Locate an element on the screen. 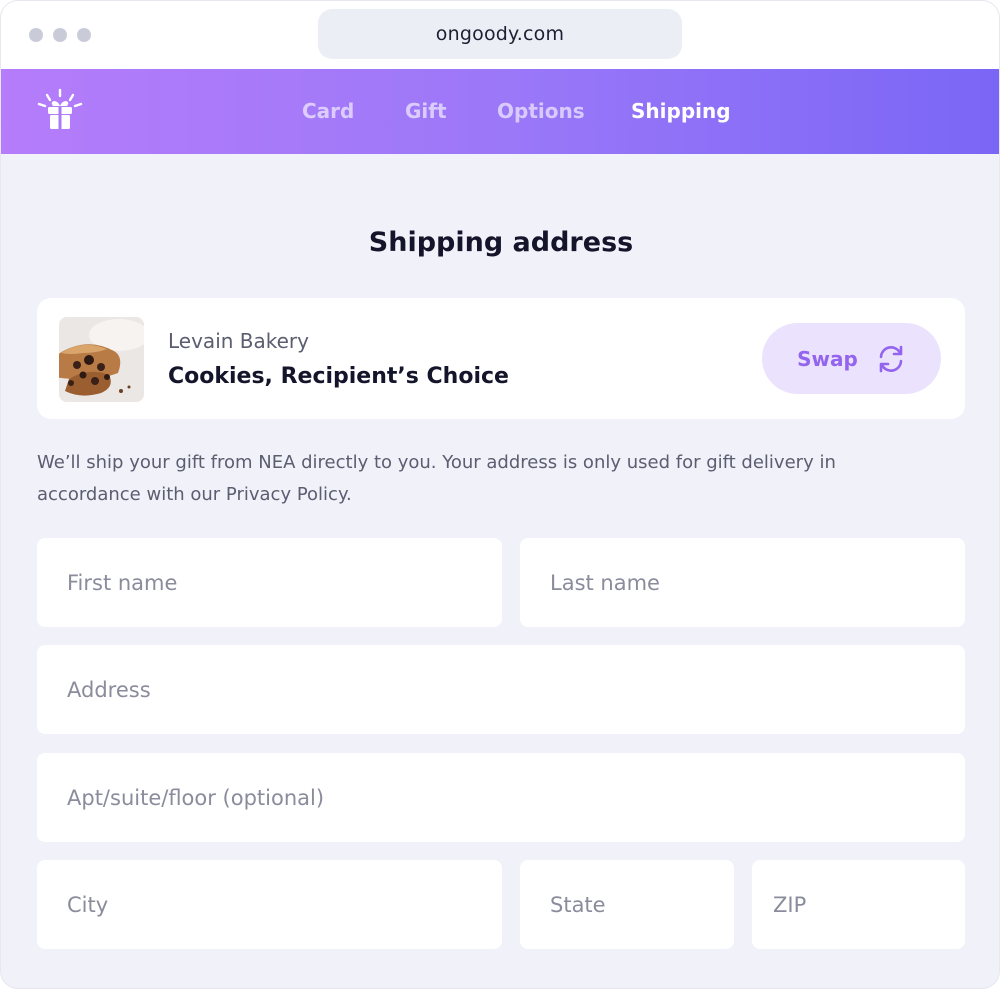 Image resolution: width=1000 pixels, height=989 pixels. vendor-name: Levain Bakery is located at coordinates (238, 341).